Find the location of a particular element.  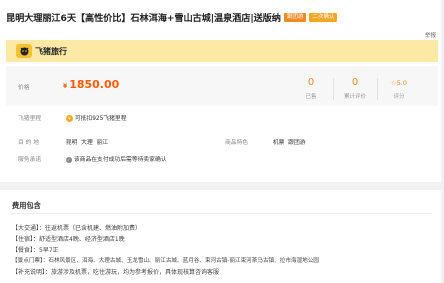

feature-tour: 跟团游 is located at coordinates (297, 143).